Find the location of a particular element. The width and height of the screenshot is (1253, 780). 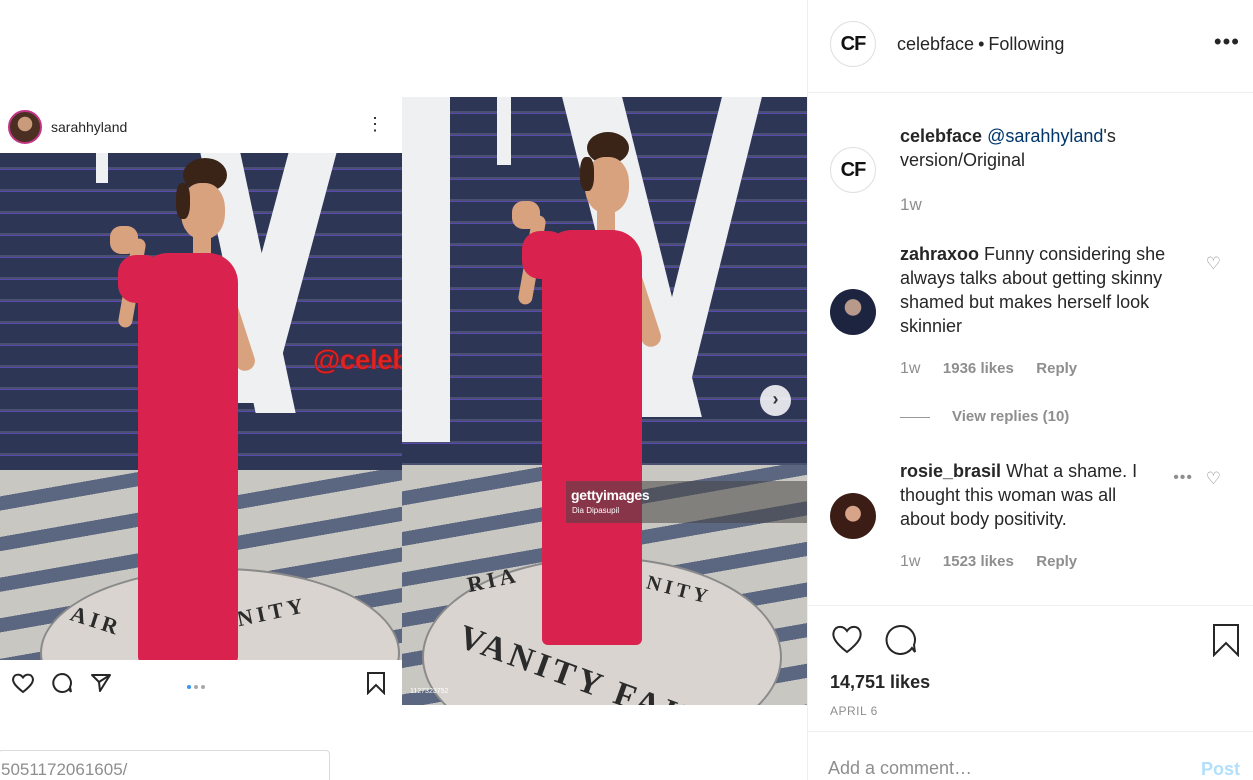

share-icon is located at coordinates (101, 683).